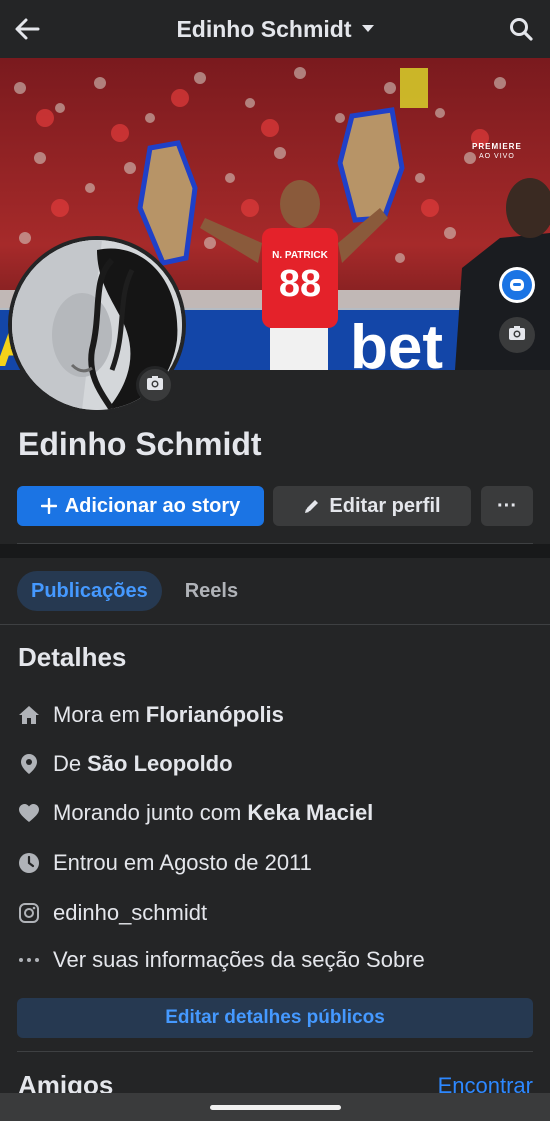 This screenshot has width=550, height=1121. I want to click on detail-value: São Leopoldo, so click(159, 764).